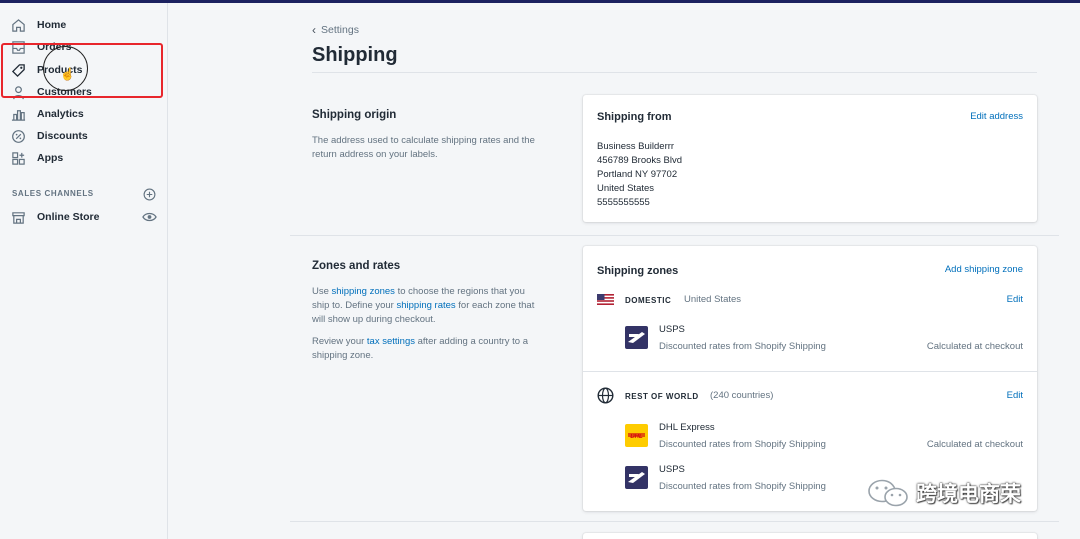 Image resolution: width=1080 pixels, height=539 pixels. What do you see at coordinates (354, 115) in the screenshot?
I see `origin-section-title: Shipping origin` at bounding box center [354, 115].